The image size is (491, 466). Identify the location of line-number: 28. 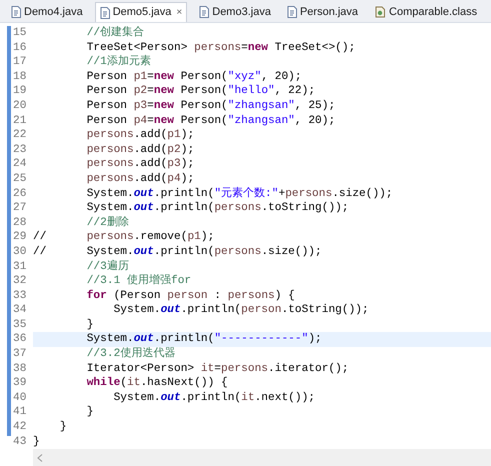
(20, 223).